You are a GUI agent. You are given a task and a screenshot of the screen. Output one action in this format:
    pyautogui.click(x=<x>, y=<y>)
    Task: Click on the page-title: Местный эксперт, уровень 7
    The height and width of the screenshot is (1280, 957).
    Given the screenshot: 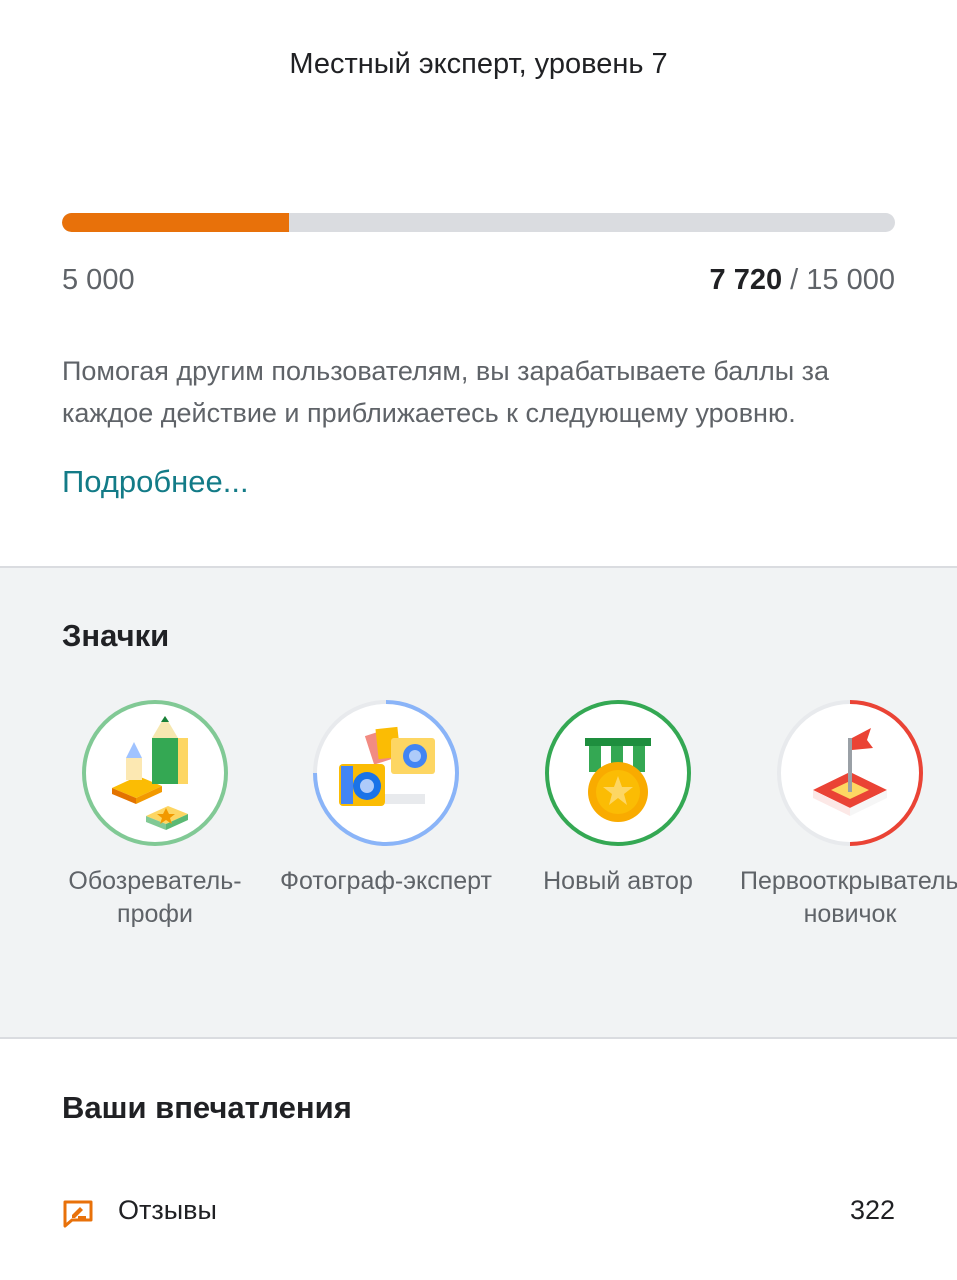 What is the action you would take?
    pyautogui.click(x=478, y=64)
    